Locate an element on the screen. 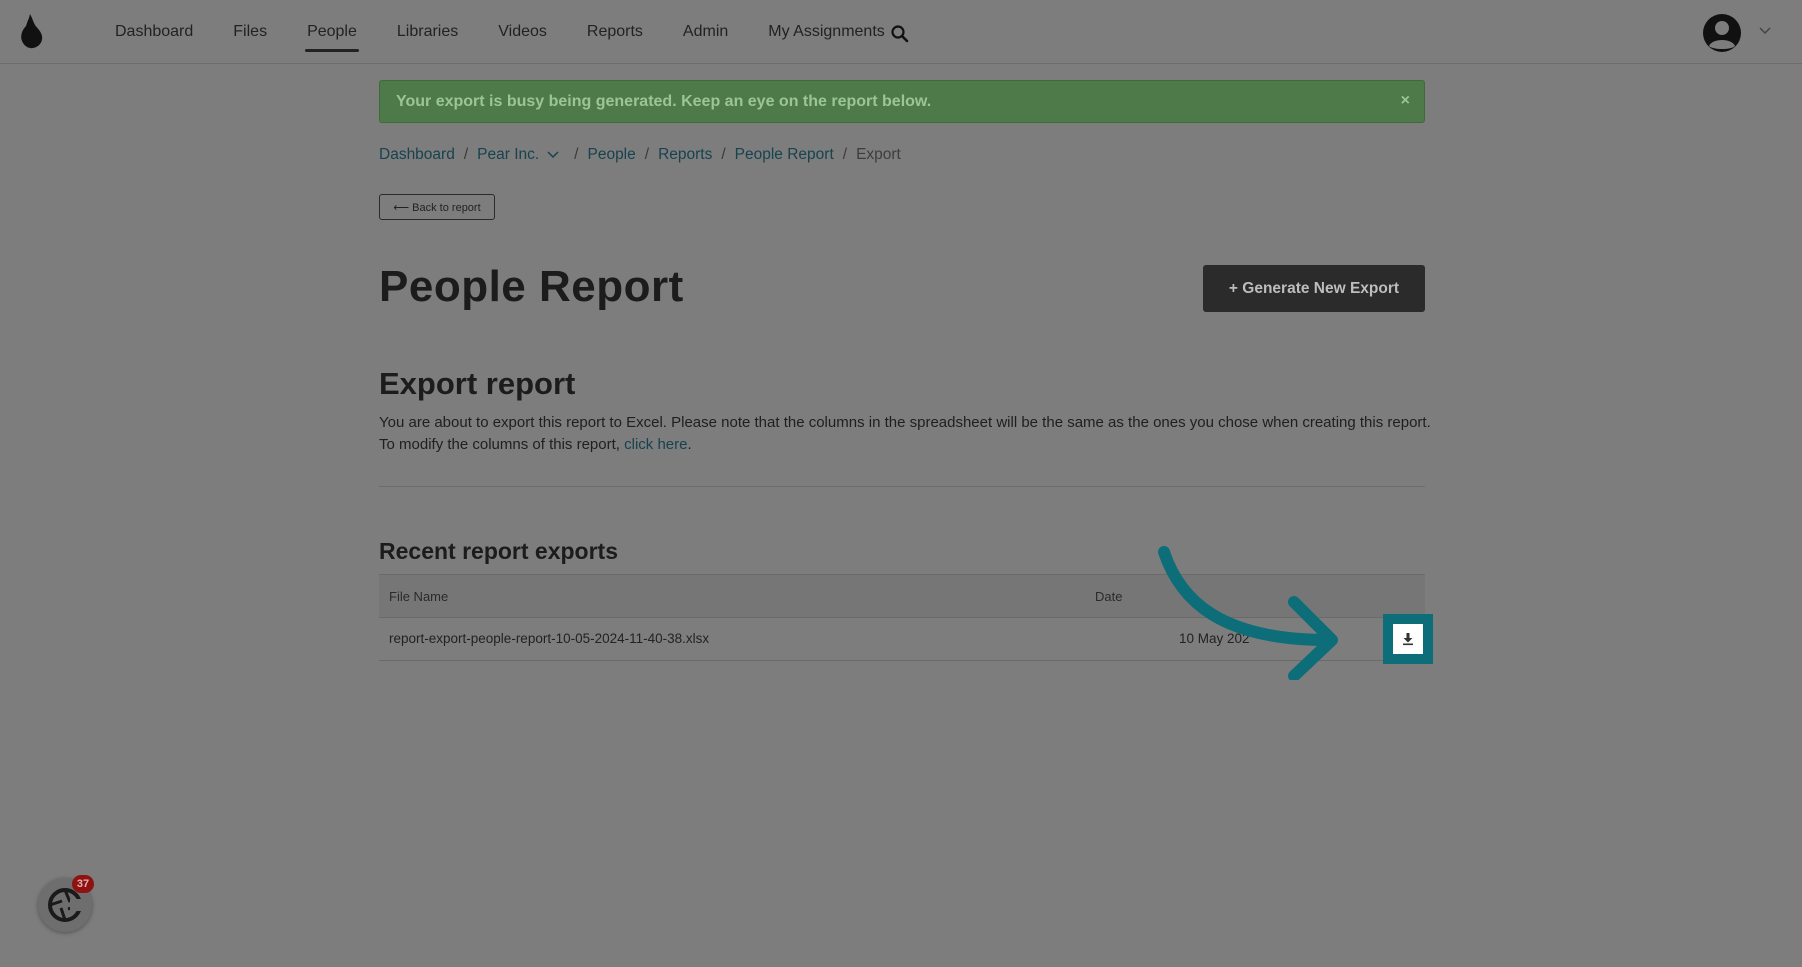 This screenshot has width=1802, height=967. download-icon-frame is located at coordinates (1408, 639).